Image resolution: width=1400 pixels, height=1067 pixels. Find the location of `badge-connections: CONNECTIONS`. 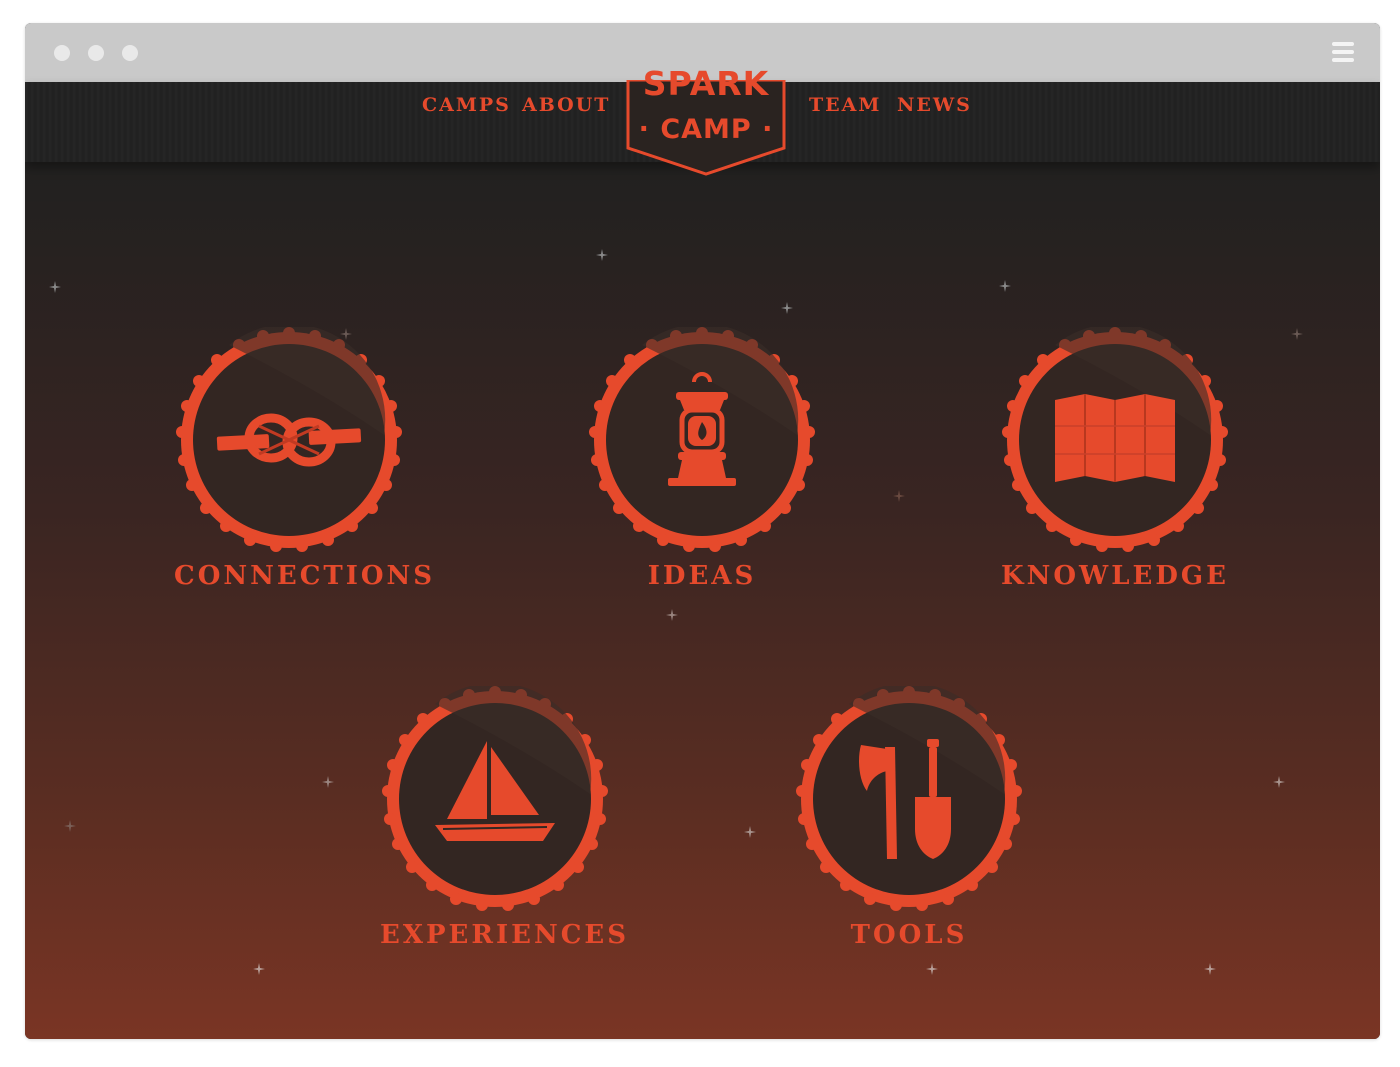

badge-connections: CONNECTIONS is located at coordinates (305, 459).